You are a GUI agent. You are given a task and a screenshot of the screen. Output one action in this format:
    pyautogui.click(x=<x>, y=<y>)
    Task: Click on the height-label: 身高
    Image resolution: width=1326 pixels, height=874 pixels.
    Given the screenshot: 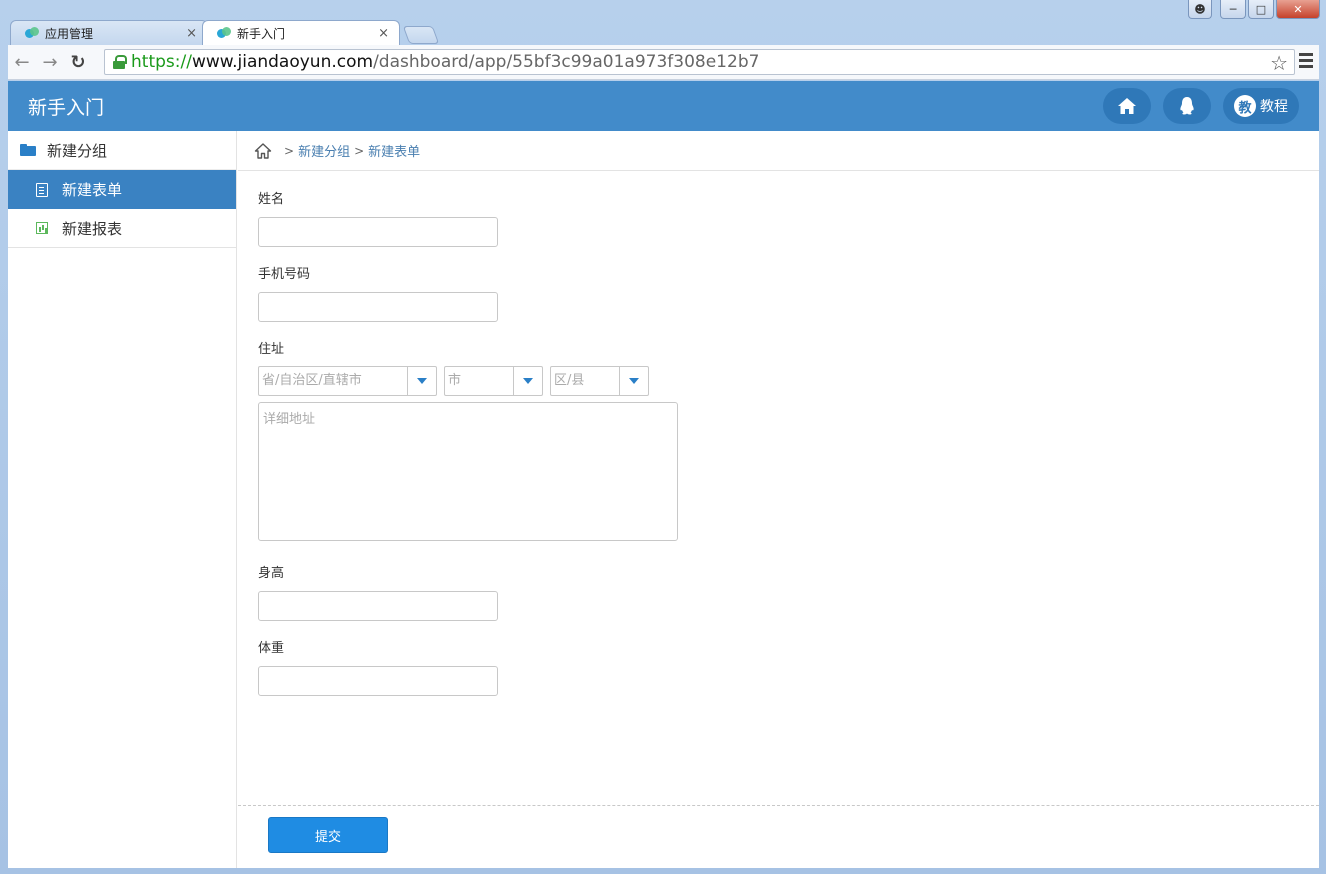 What is the action you would take?
    pyautogui.click(x=271, y=573)
    